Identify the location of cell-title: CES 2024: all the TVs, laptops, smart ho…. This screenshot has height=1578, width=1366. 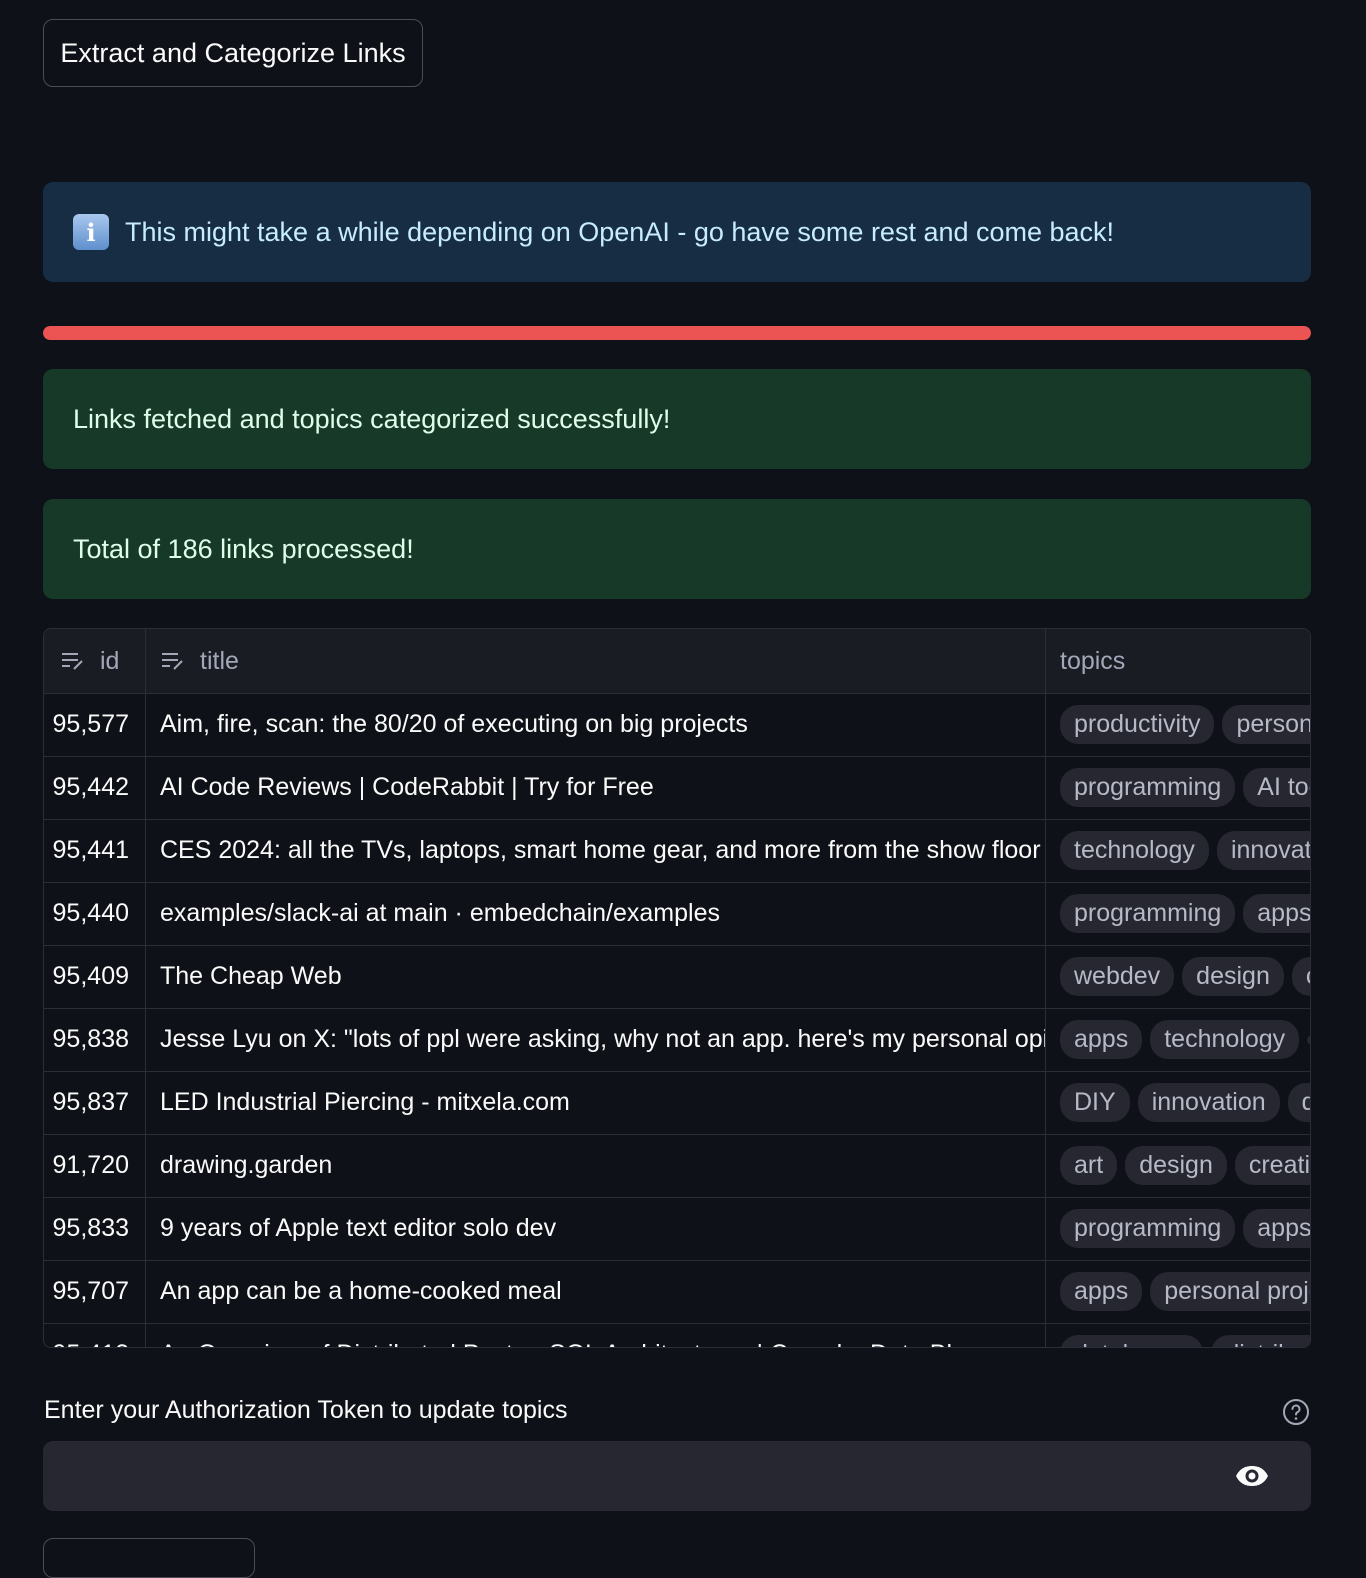
(596, 850).